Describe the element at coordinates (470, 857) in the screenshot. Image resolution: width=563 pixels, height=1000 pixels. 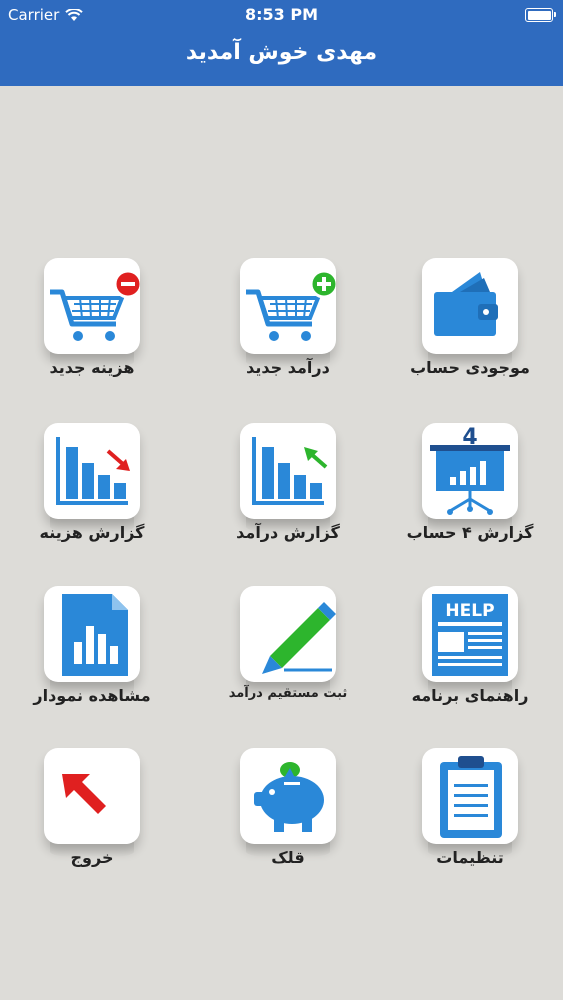
I see `menu-label: تنظیمات` at that location.